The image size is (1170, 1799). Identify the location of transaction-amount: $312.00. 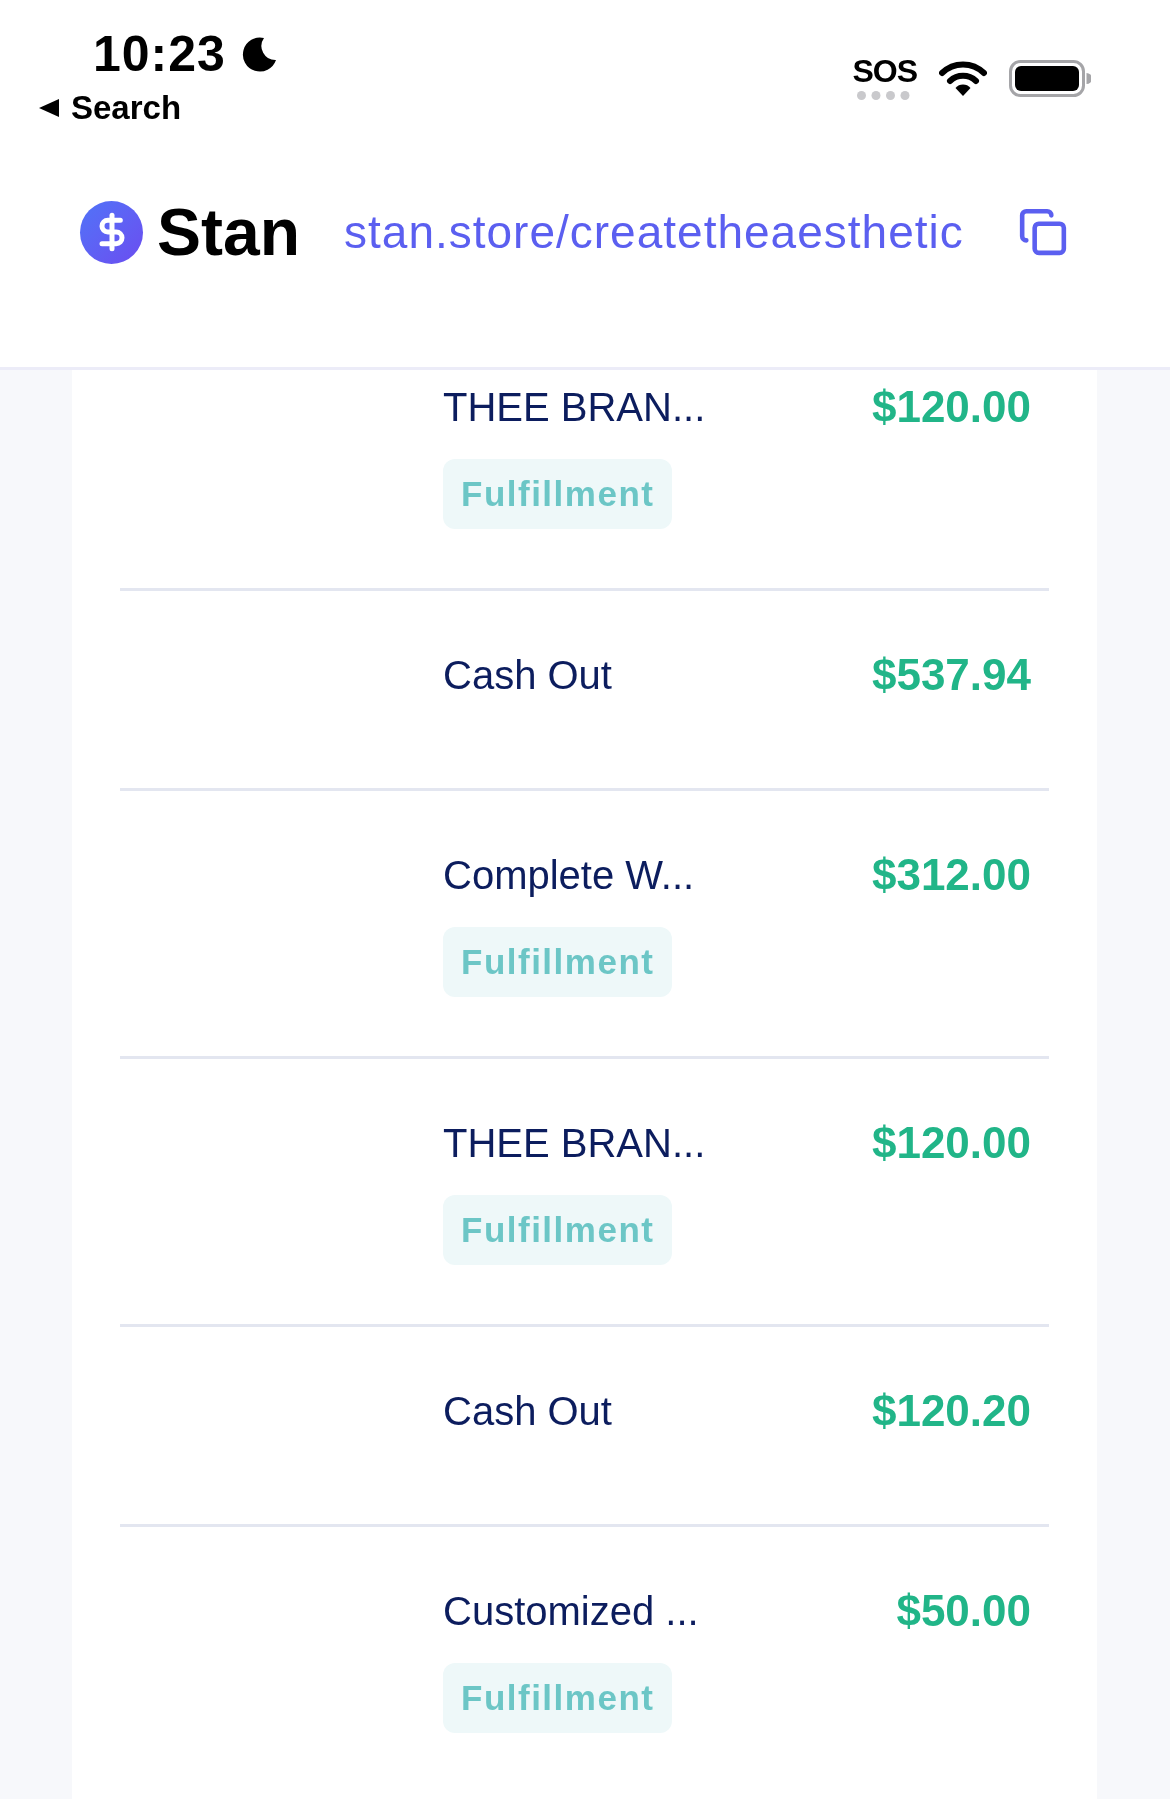
(951, 875).